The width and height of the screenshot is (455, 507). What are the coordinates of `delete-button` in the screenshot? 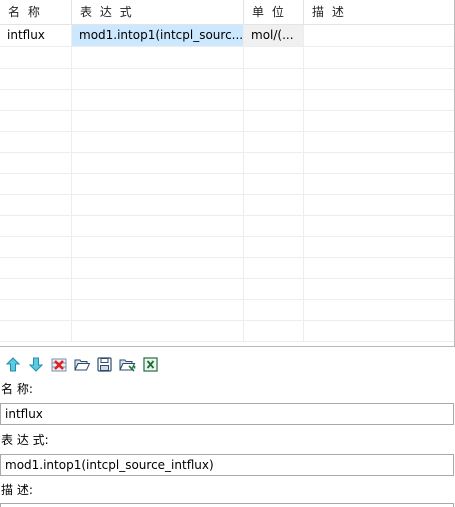 It's located at (58, 364).